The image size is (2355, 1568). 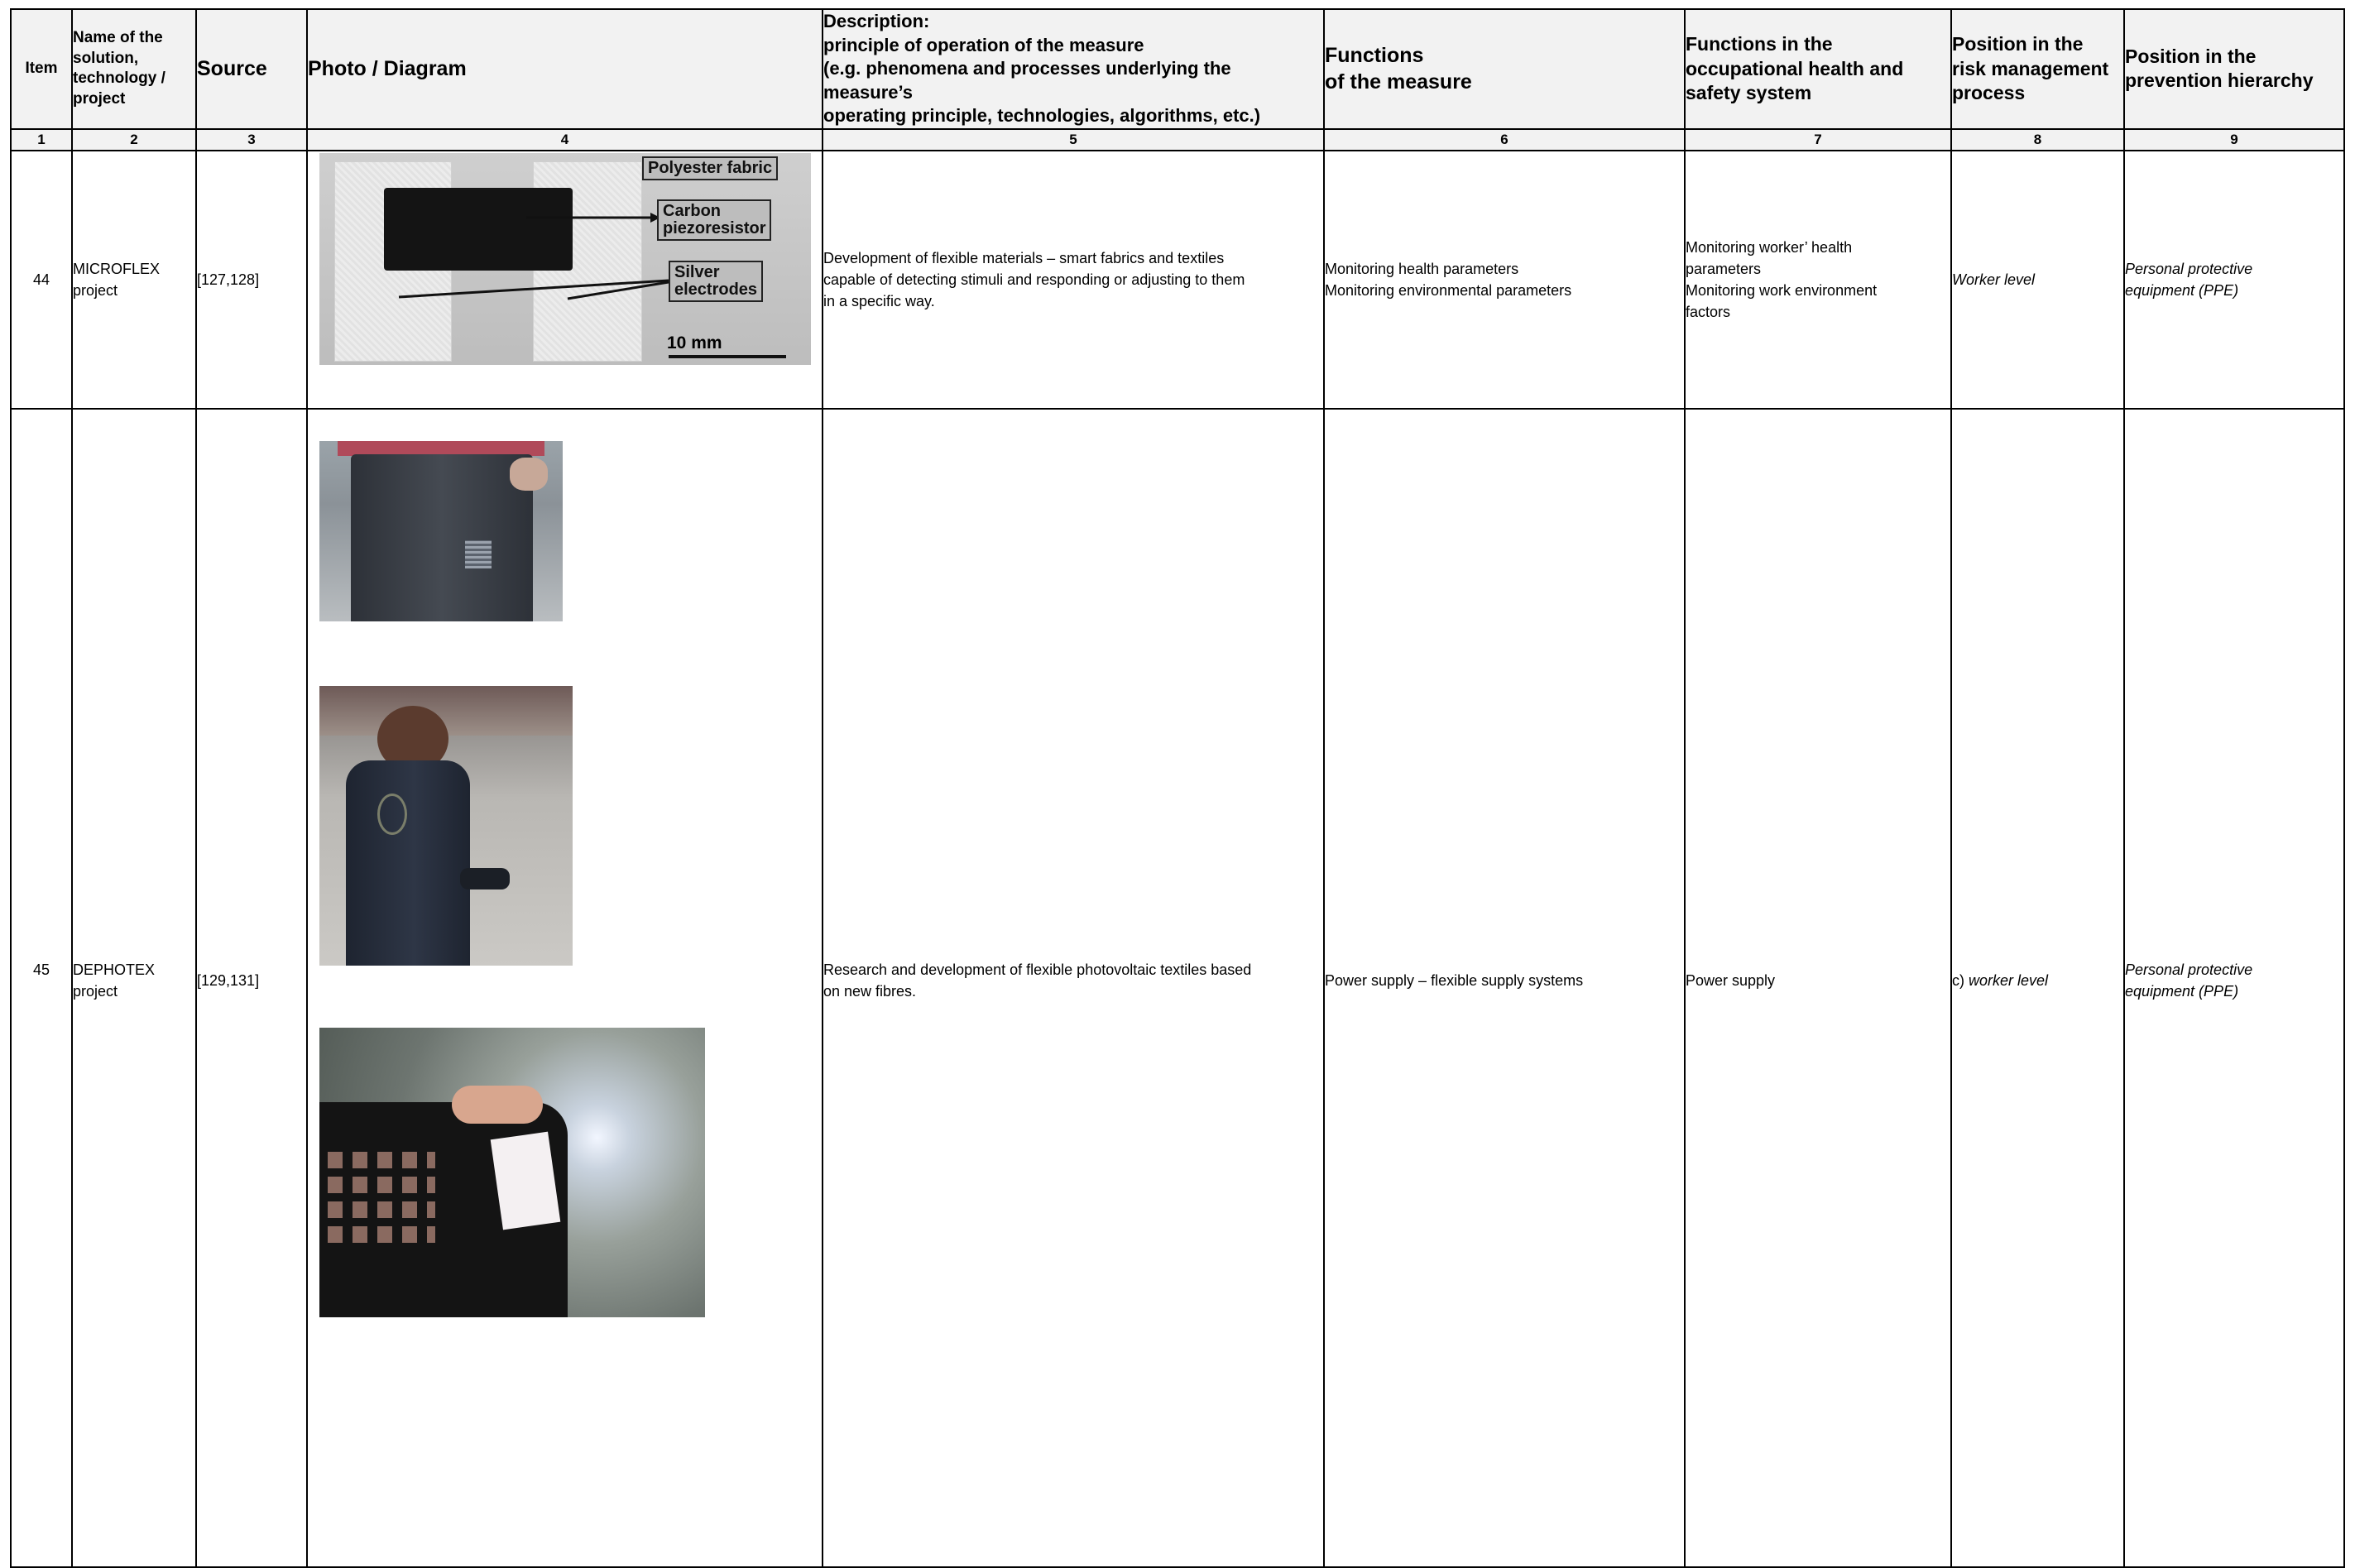 What do you see at coordinates (251, 988) in the screenshot?
I see `source-reference: [129,131]` at bounding box center [251, 988].